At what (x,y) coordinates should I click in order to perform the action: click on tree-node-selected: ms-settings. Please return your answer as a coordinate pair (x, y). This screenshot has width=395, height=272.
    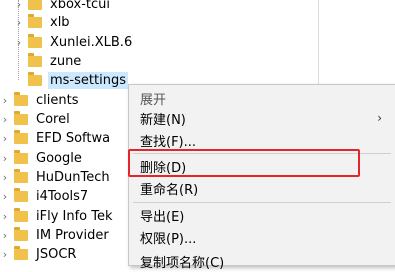
    Looking at the image, I should click on (71, 80).